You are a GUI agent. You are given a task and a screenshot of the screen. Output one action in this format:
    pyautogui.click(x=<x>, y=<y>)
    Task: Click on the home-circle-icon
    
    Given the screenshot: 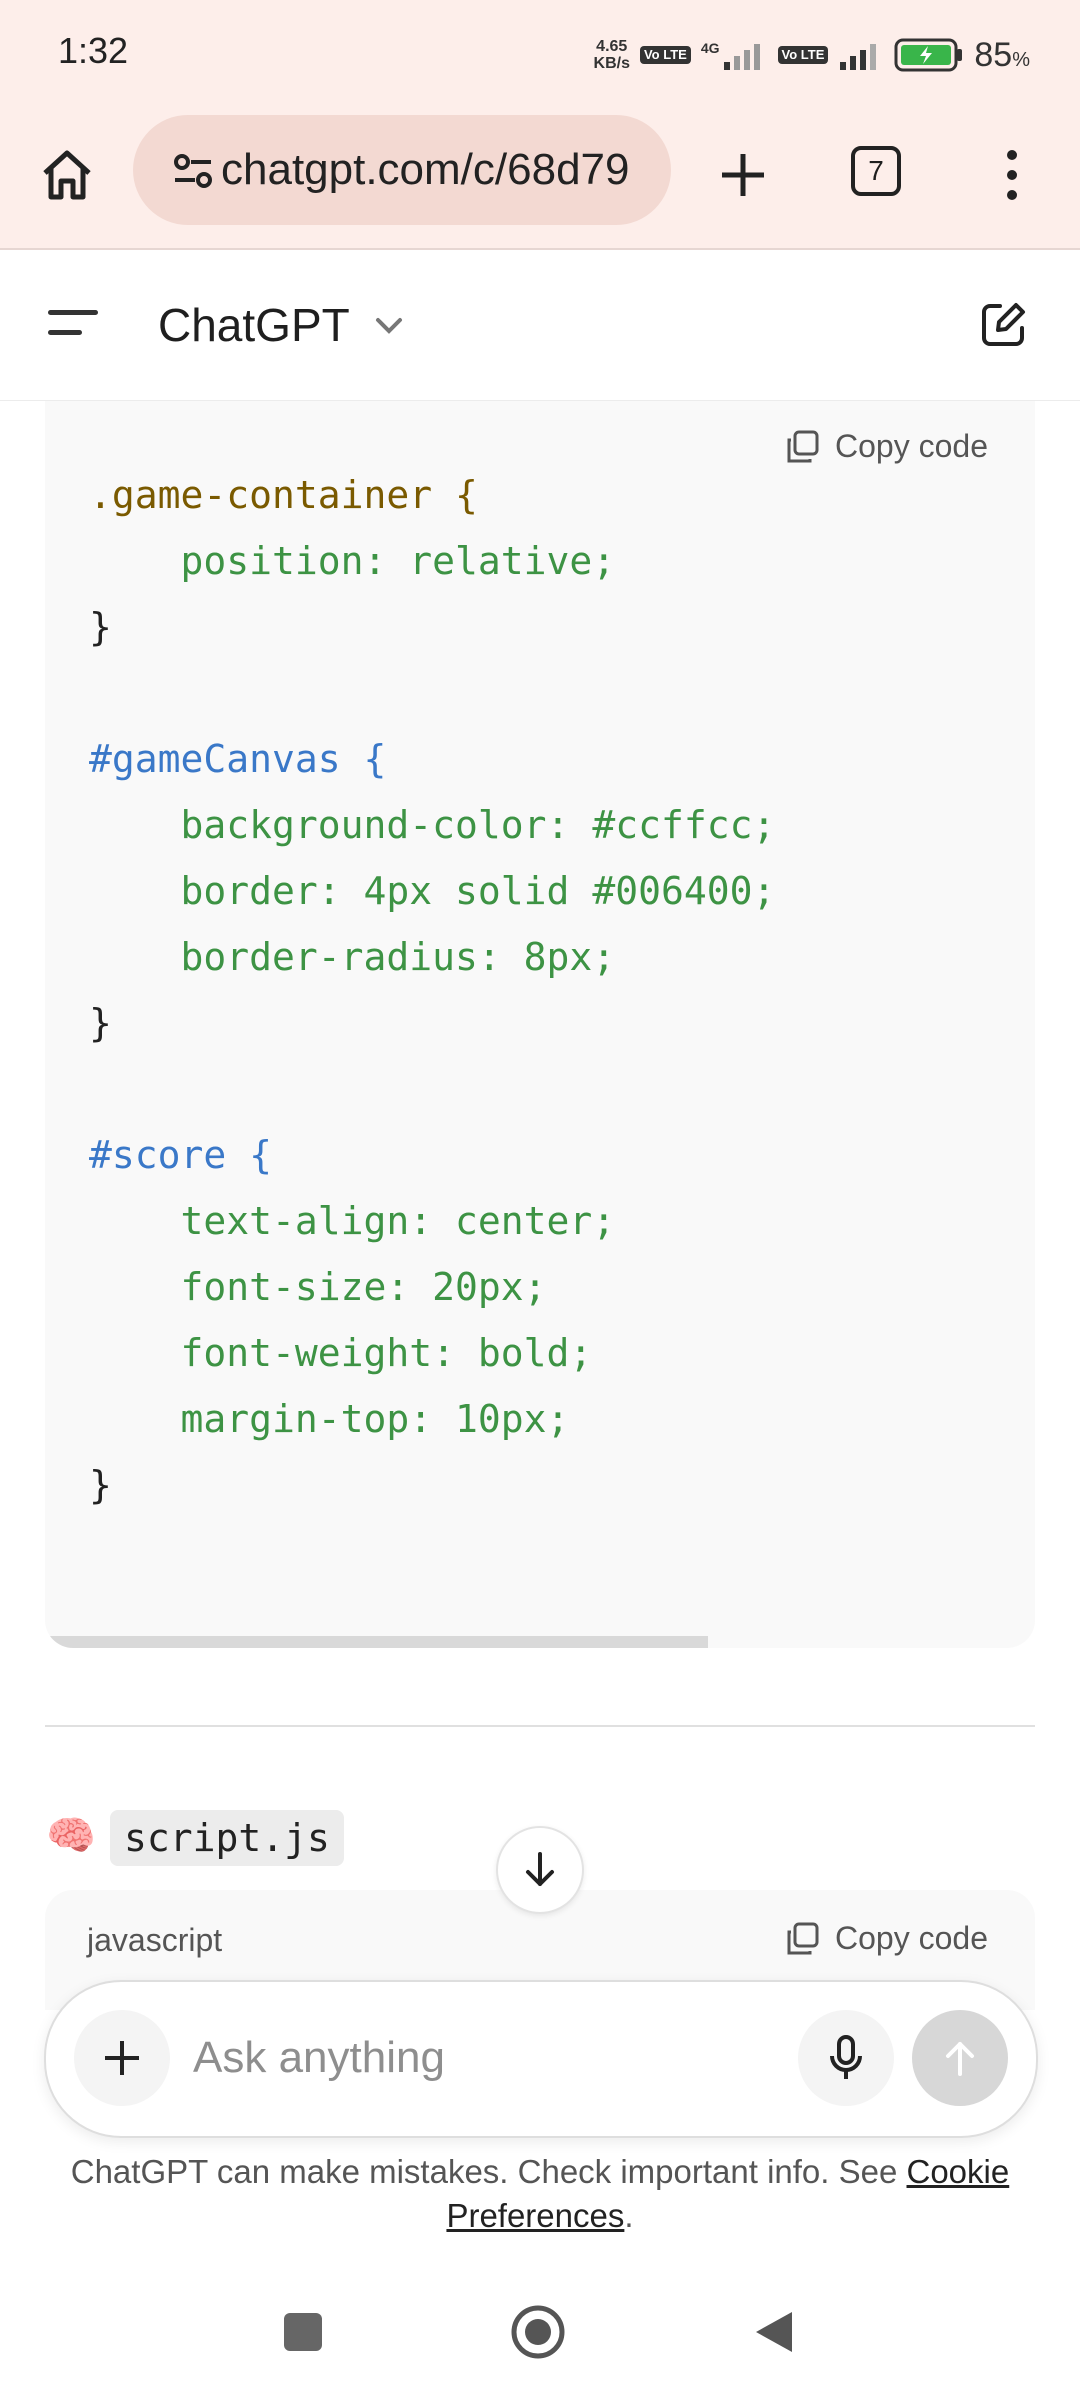 What is the action you would take?
    pyautogui.click(x=538, y=2332)
    